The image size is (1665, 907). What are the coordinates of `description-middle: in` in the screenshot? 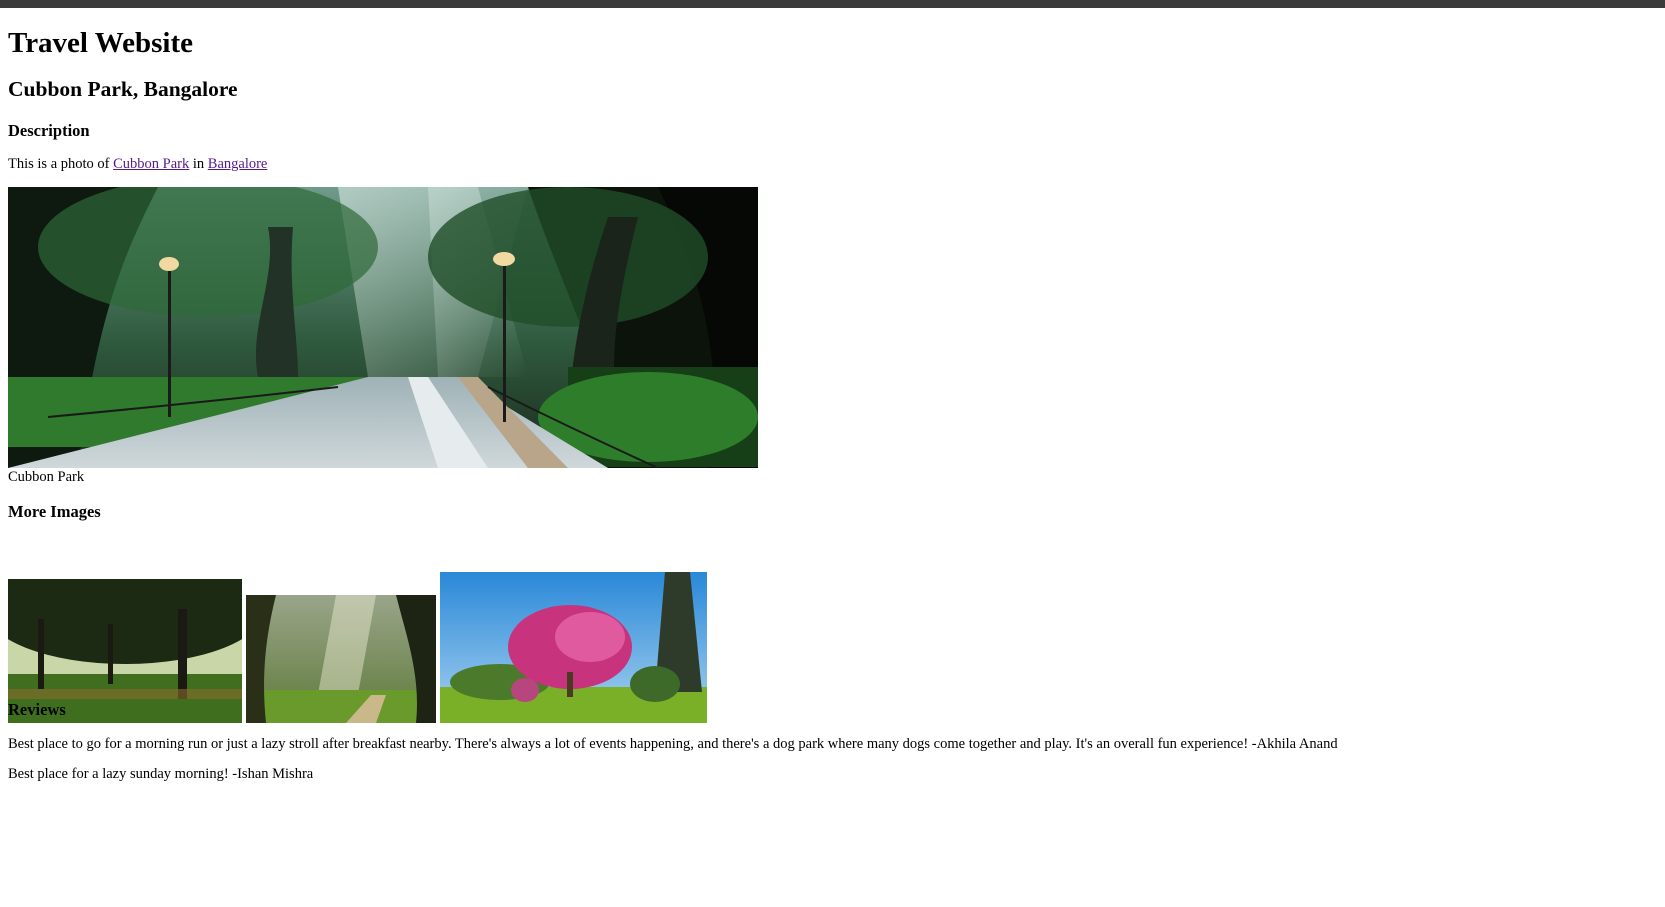 It's located at (198, 164).